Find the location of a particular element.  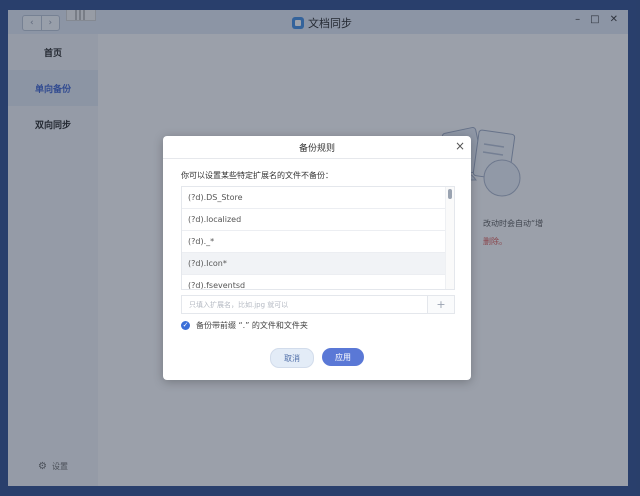

list-item: (?d).fseventsd is located at coordinates (314, 282).